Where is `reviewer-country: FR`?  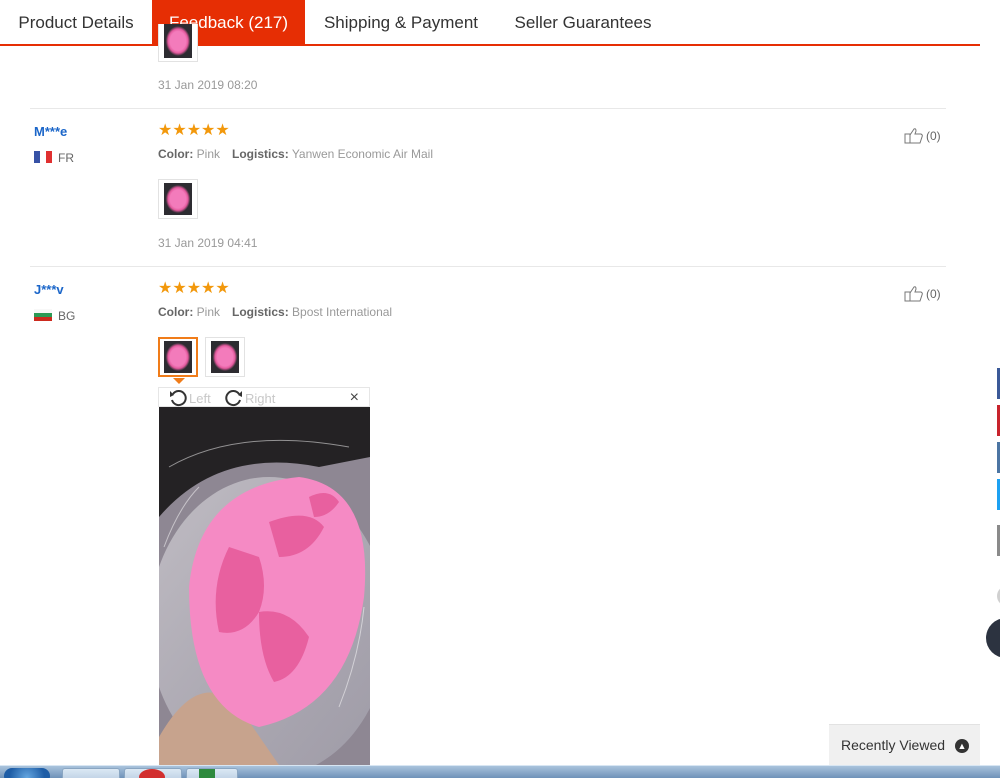
reviewer-country: FR is located at coordinates (54, 158).